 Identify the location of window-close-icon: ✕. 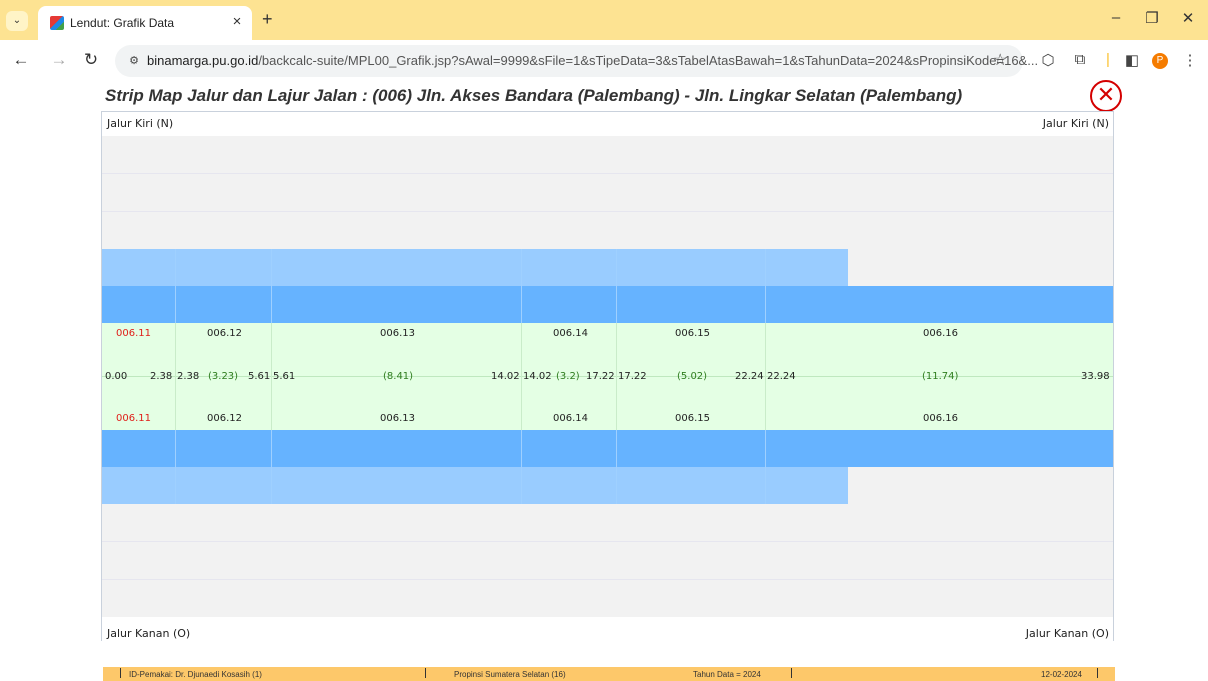
(1188, 18).